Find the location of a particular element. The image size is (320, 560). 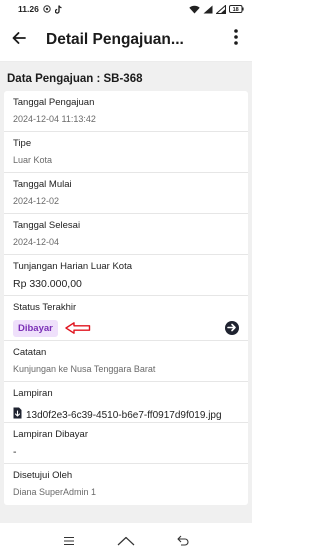

status-badge: Dibayar is located at coordinates (35, 328).